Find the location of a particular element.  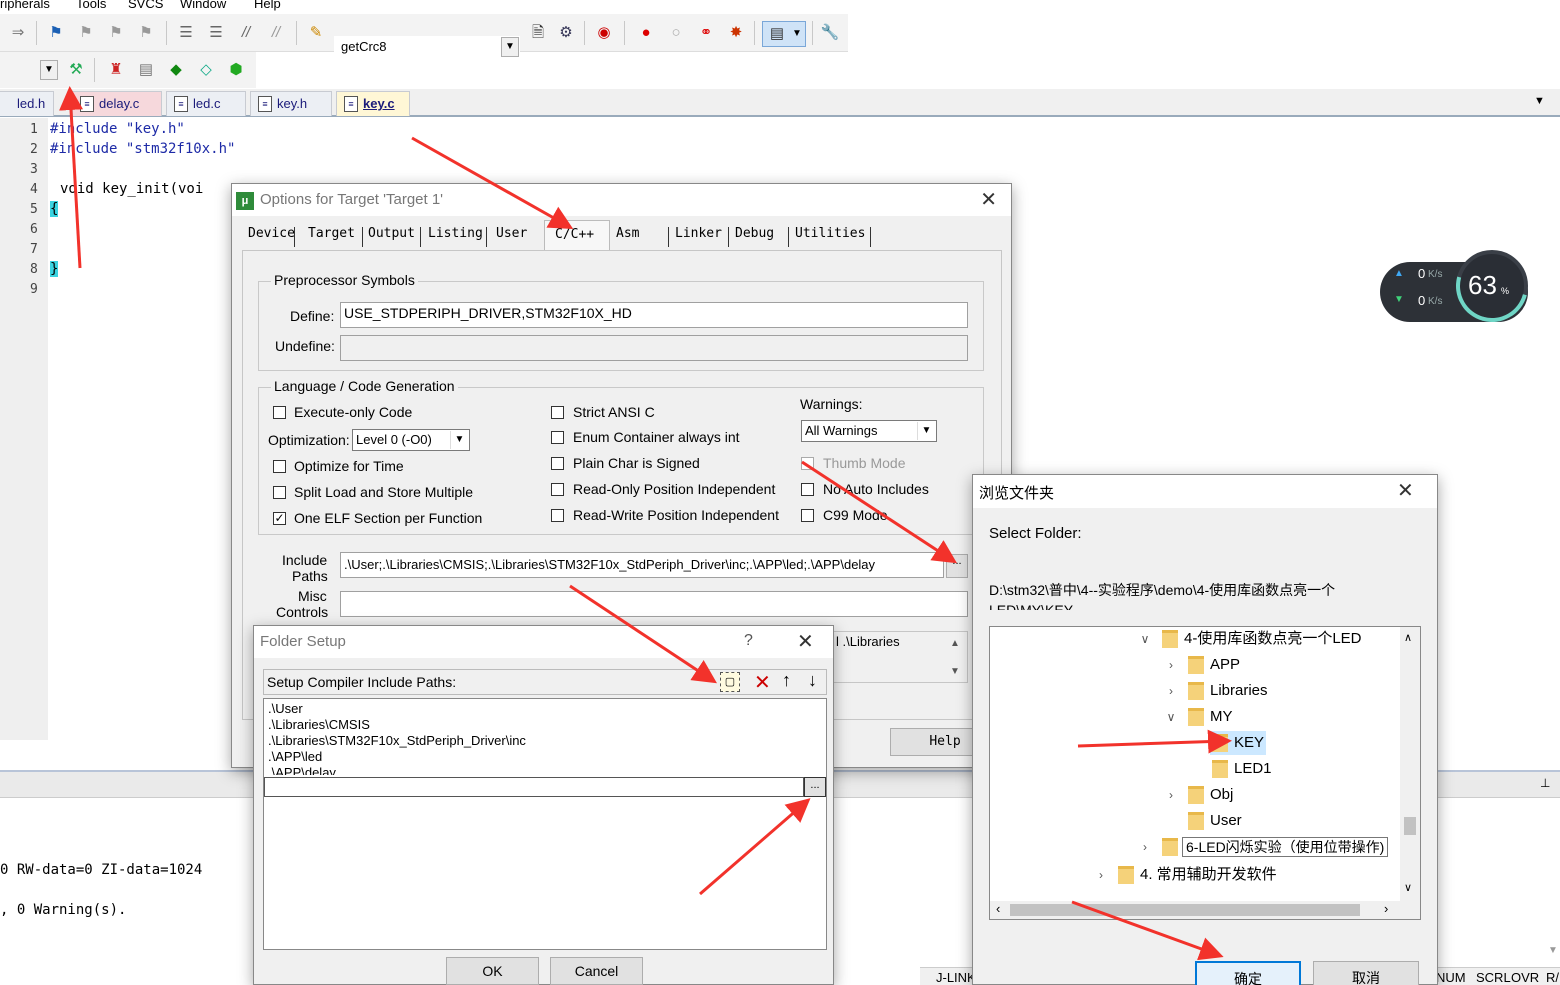

disable-all-breakpoints-icon: ⚭ is located at coordinates (706, 33).